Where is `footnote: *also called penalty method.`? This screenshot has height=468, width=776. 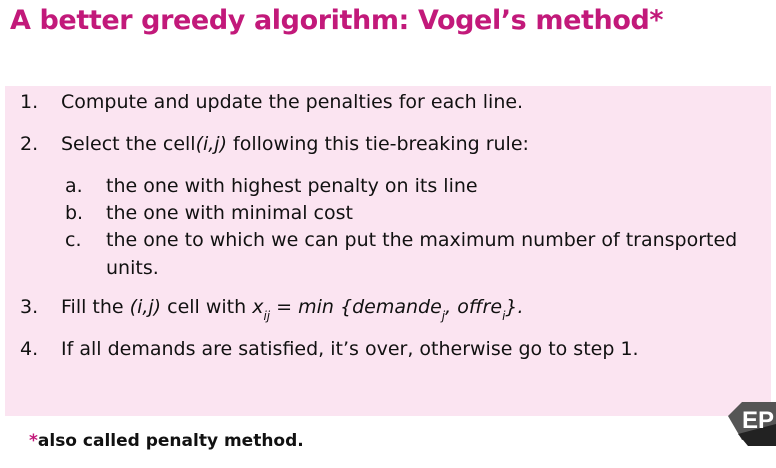 footnote: *also called penalty method. is located at coordinates (166, 441).